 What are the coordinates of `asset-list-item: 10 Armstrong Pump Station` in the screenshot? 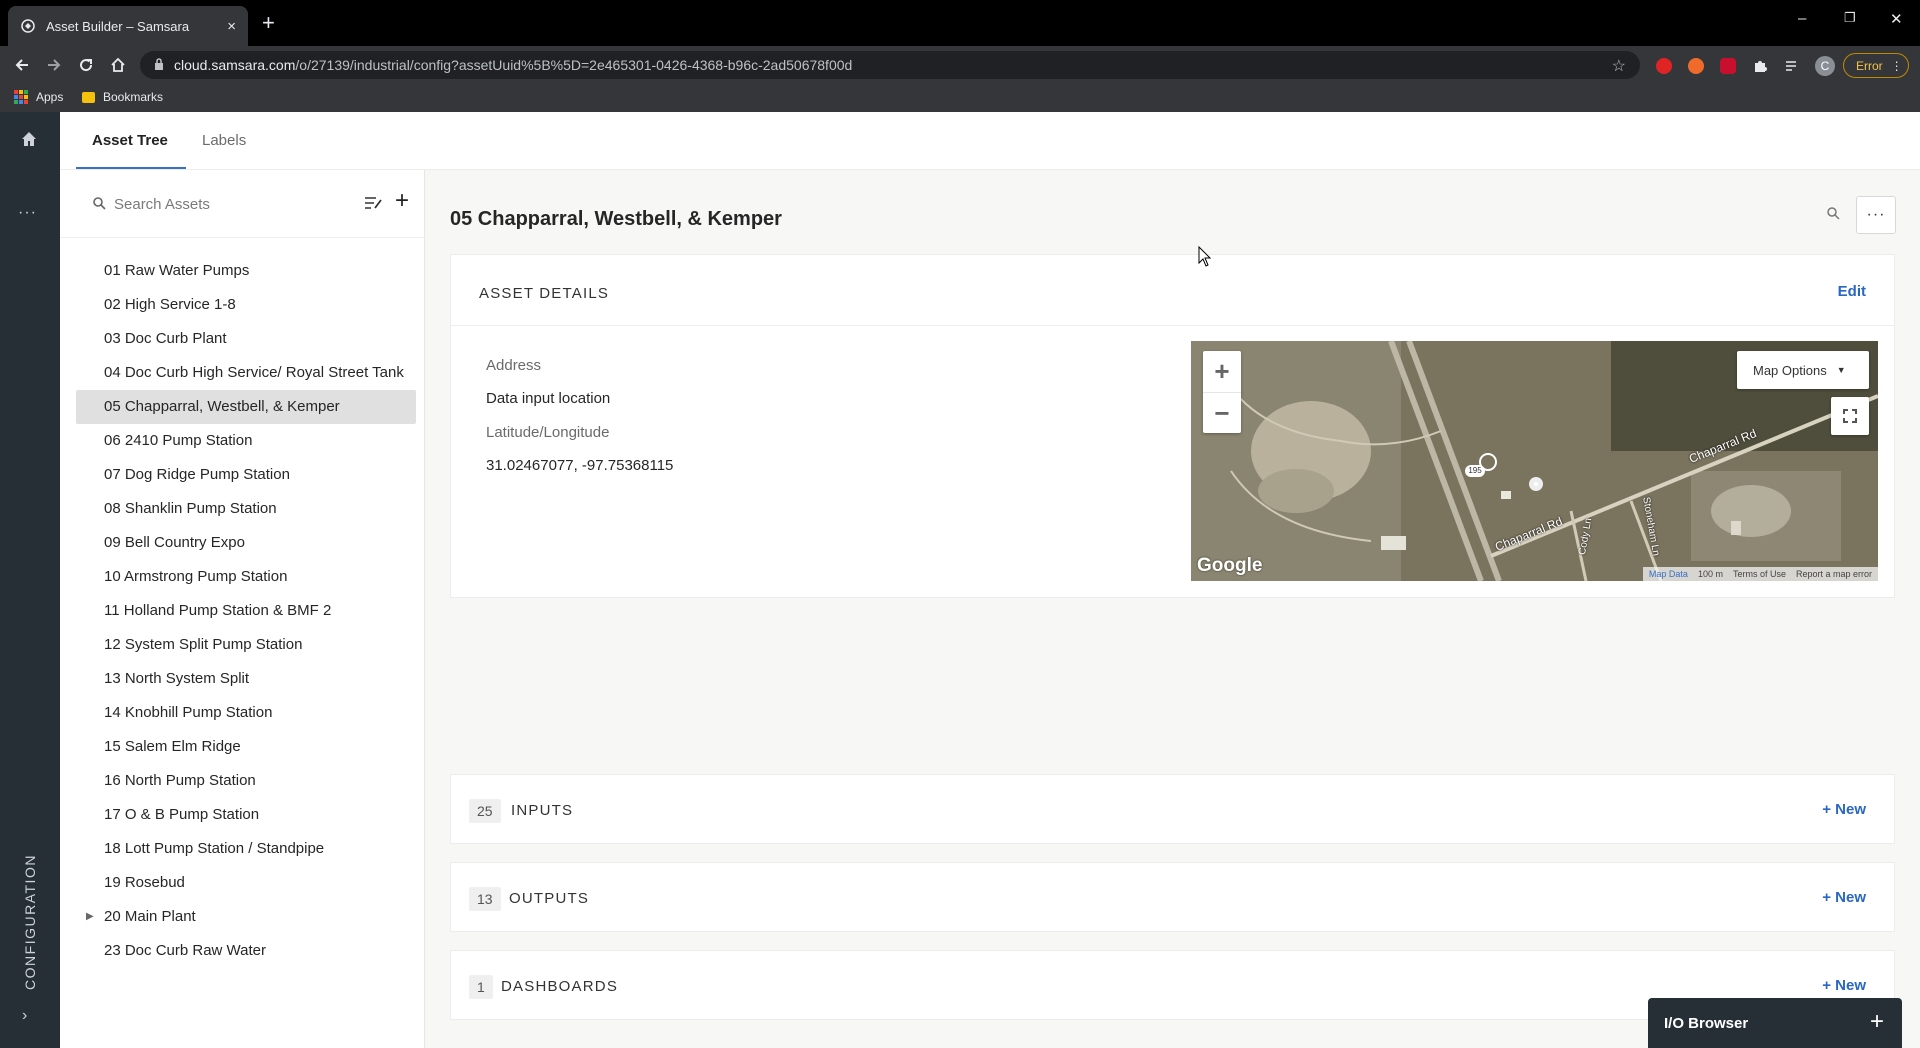 It's located at (246, 577).